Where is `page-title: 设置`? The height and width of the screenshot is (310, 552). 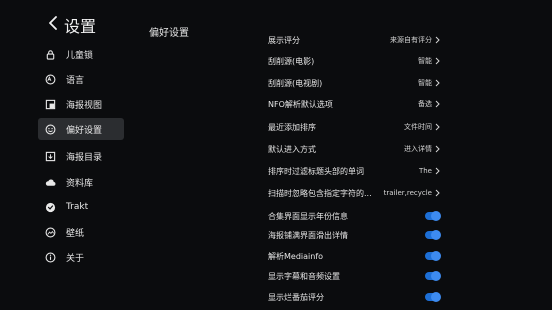
page-title: 设置 is located at coordinates (80, 26).